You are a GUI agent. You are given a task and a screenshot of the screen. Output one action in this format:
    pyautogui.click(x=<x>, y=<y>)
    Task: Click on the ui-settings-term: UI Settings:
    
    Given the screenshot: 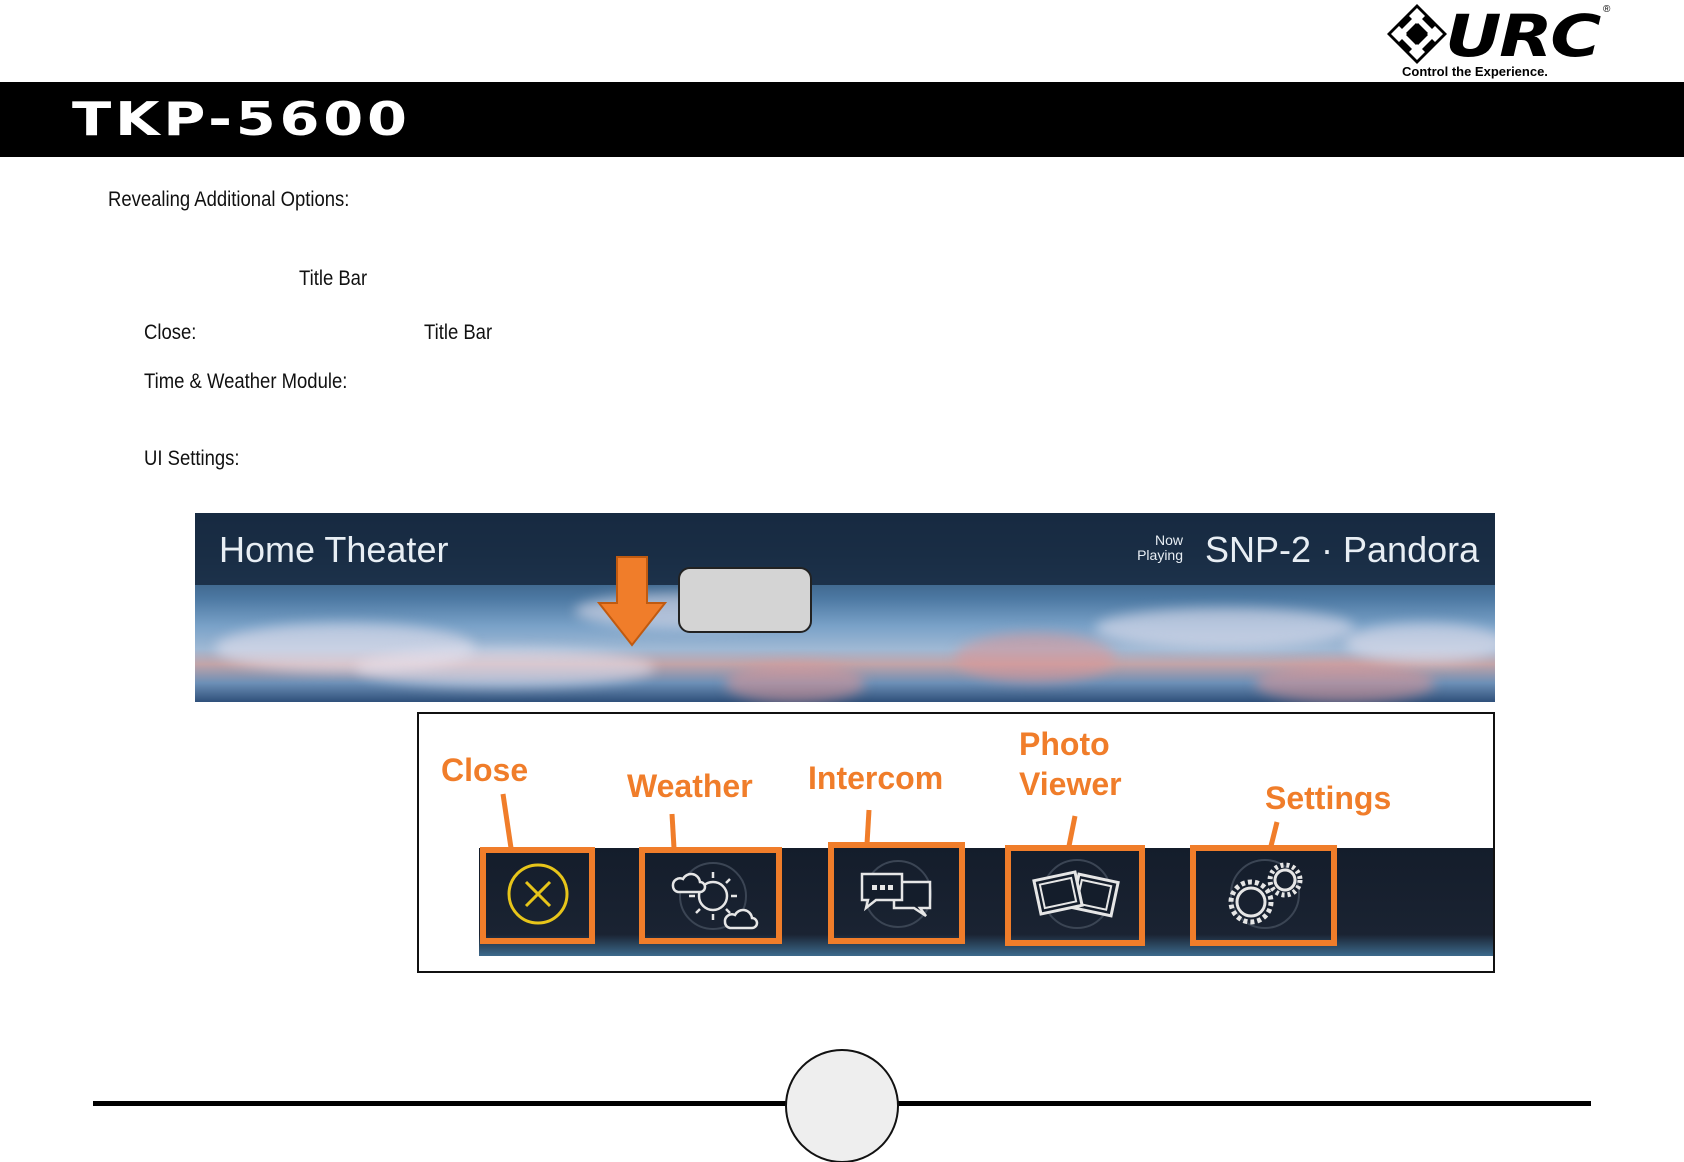 What is the action you would take?
    pyautogui.click(x=192, y=458)
    